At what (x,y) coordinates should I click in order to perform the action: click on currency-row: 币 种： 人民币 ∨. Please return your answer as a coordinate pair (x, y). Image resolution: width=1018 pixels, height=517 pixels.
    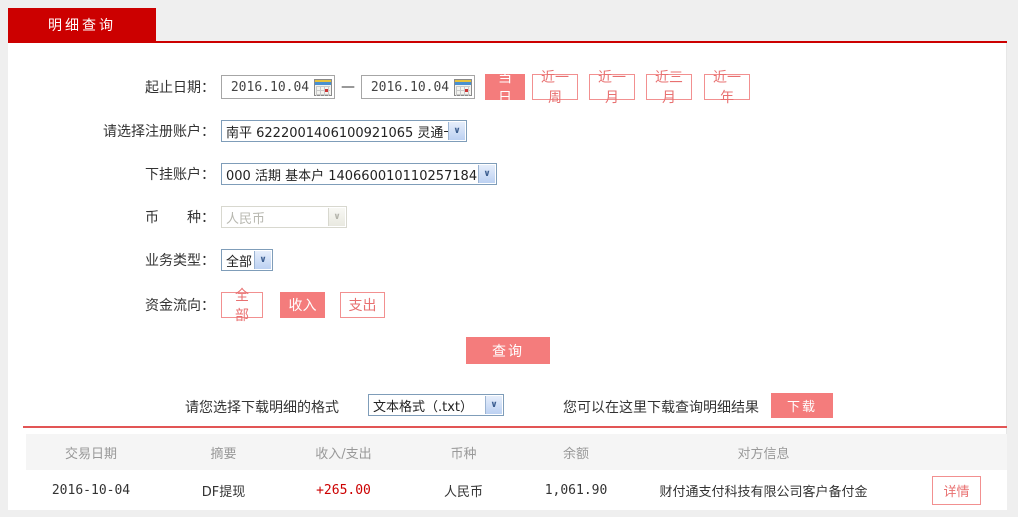
    Looking at the image, I should click on (507, 217).